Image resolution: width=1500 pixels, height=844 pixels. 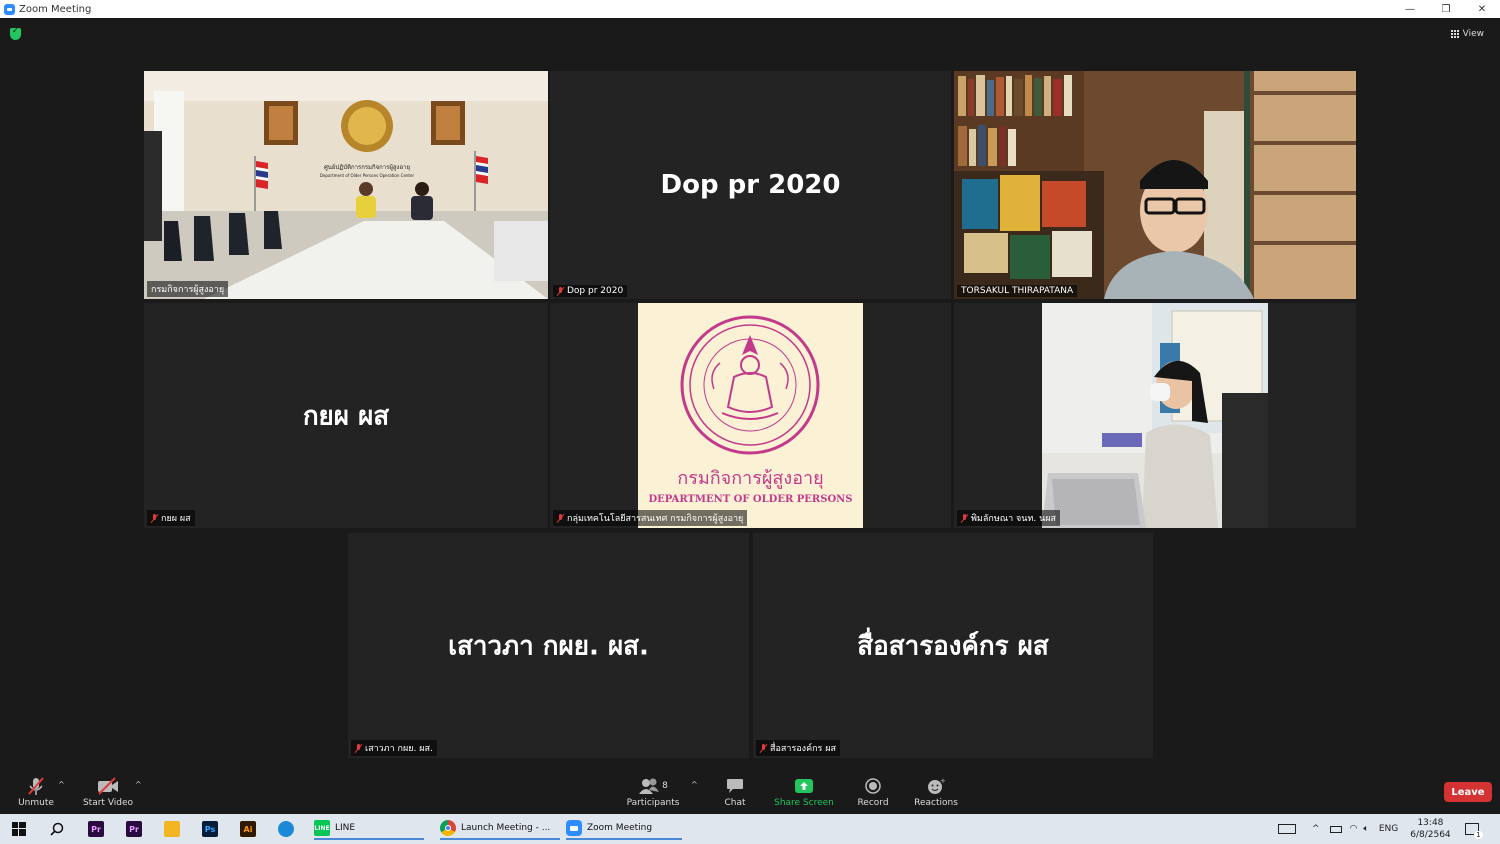 What do you see at coordinates (138, 784) in the screenshot?
I see `video-options-chevron-icon: ^` at bounding box center [138, 784].